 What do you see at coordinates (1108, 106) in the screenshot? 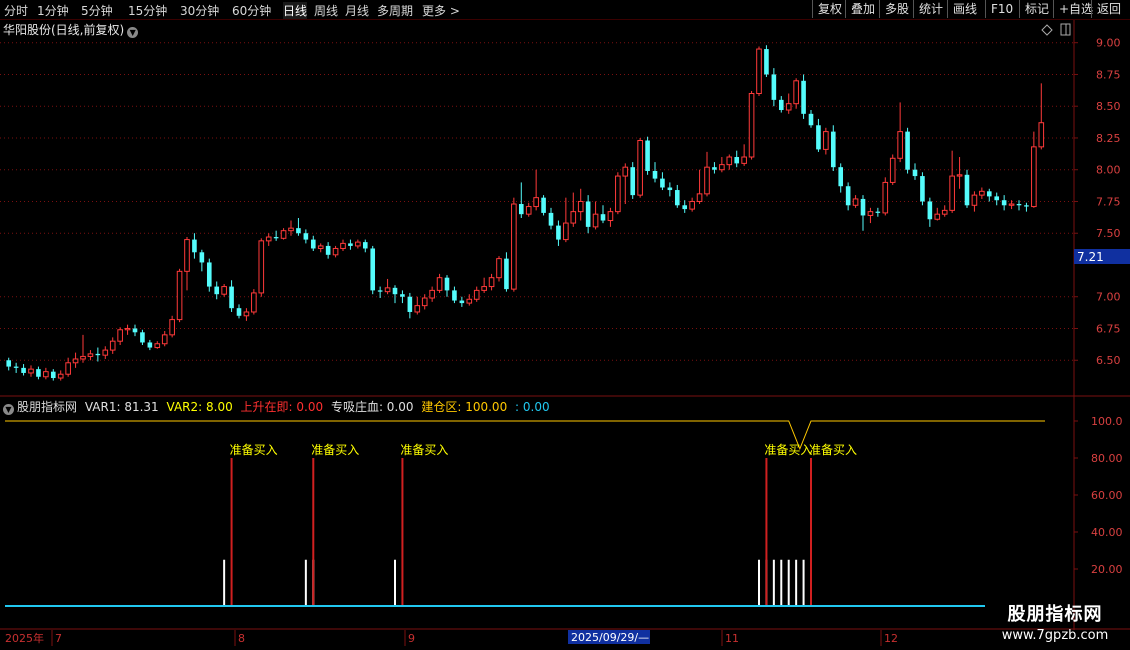
I see `price-tick-label: 8.50` at bounding box center [1108, 106].